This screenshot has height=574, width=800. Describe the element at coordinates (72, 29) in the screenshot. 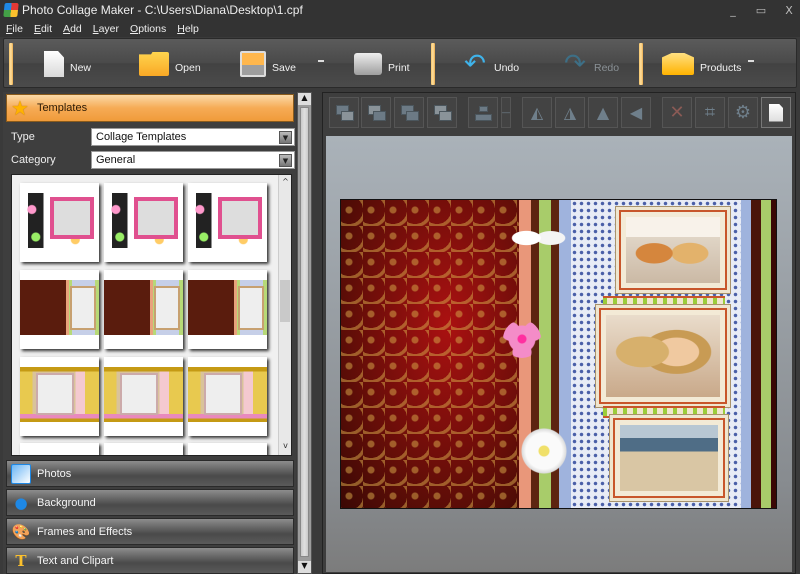

I see `menu-add: Add` at that location.